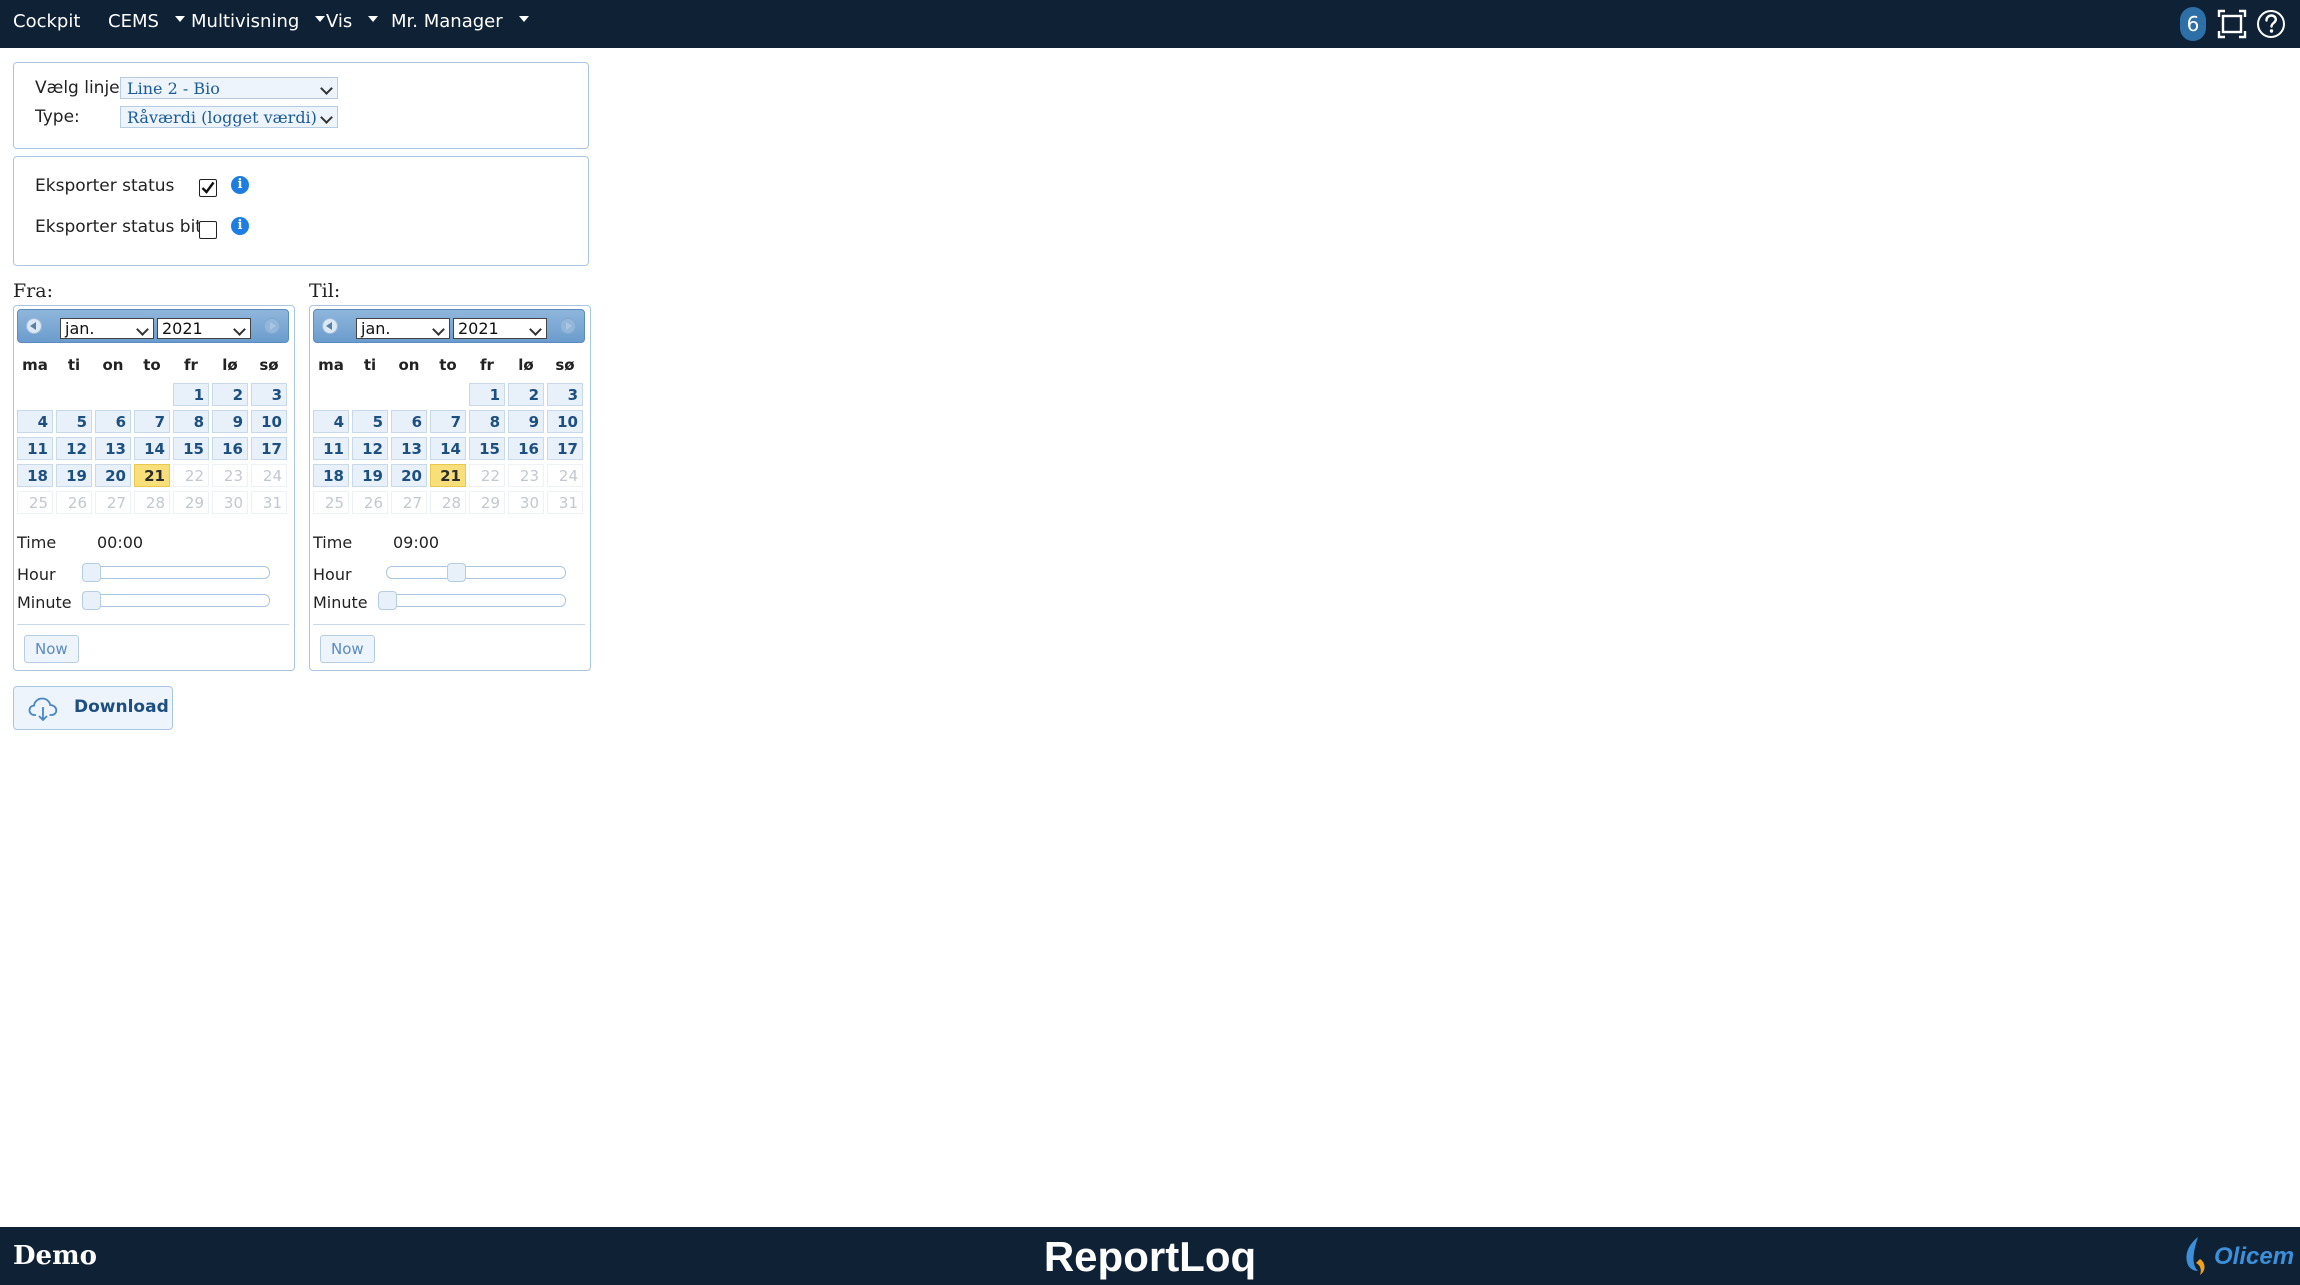 The width and height of the screenshot is (2300, 1285). What do you see at coordinates (80, 88) in the screenshot?
I see `line-label: Vælg linje:` at bounding box center [80, 88].